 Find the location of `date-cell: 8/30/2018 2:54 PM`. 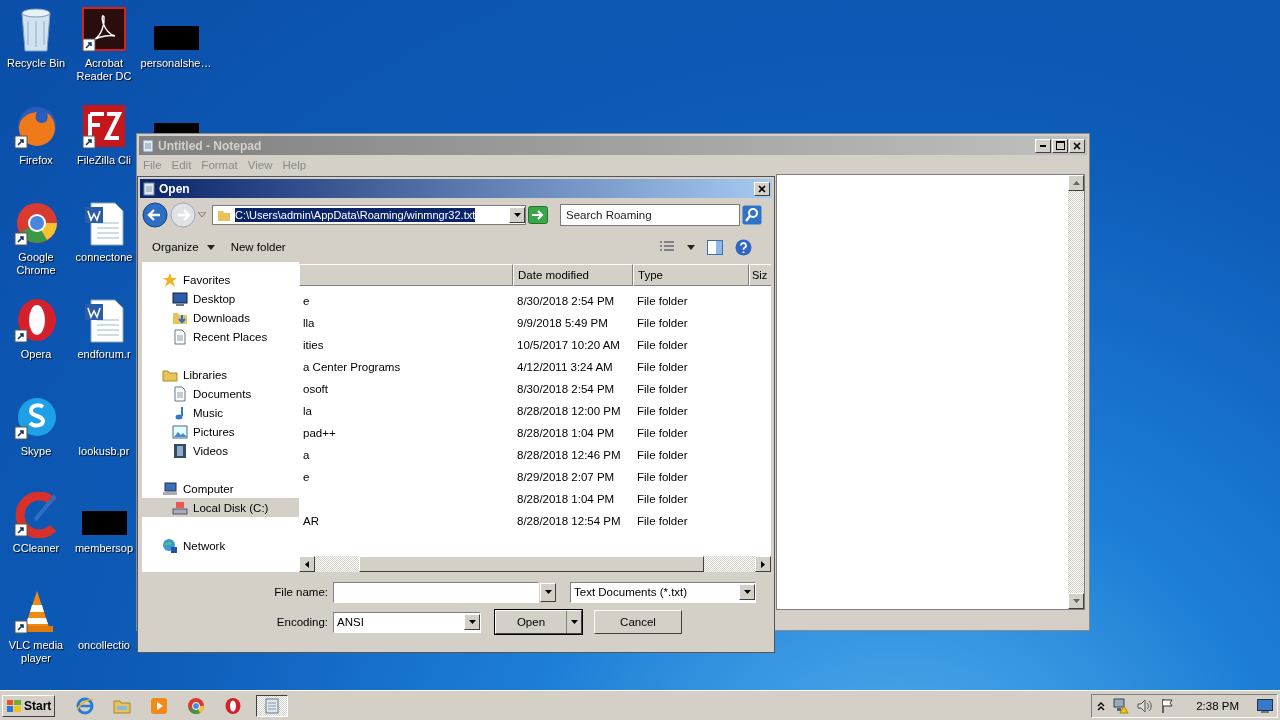

date-cell: 8/30/2018 2:54 PM is located at coordinates (566, 389).